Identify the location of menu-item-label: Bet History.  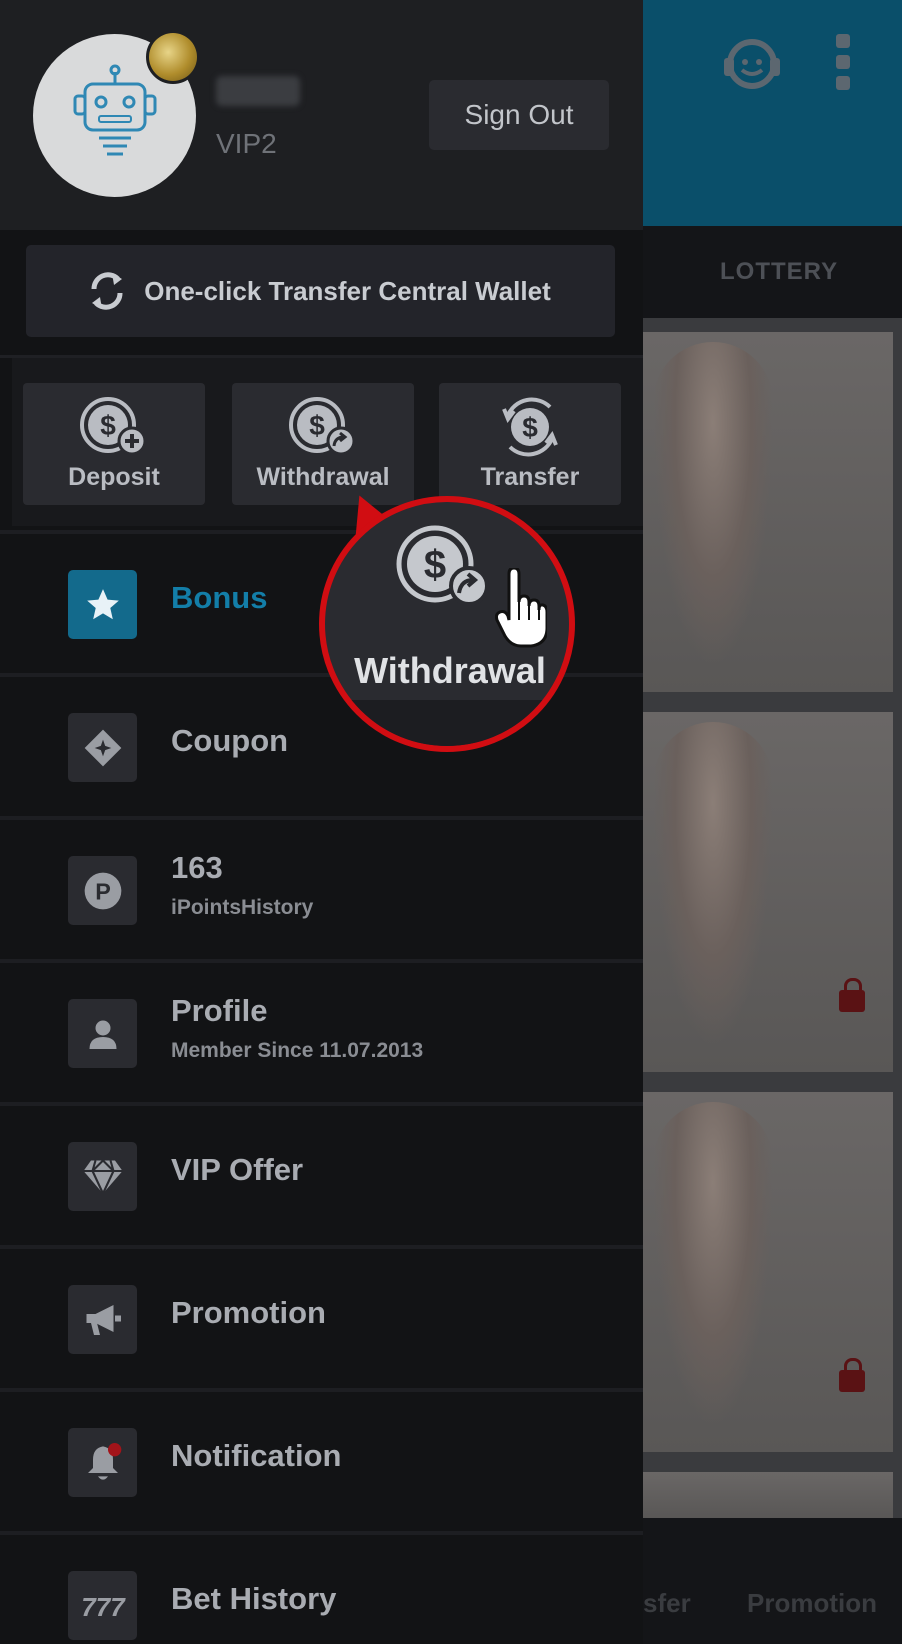
(254, 1598).